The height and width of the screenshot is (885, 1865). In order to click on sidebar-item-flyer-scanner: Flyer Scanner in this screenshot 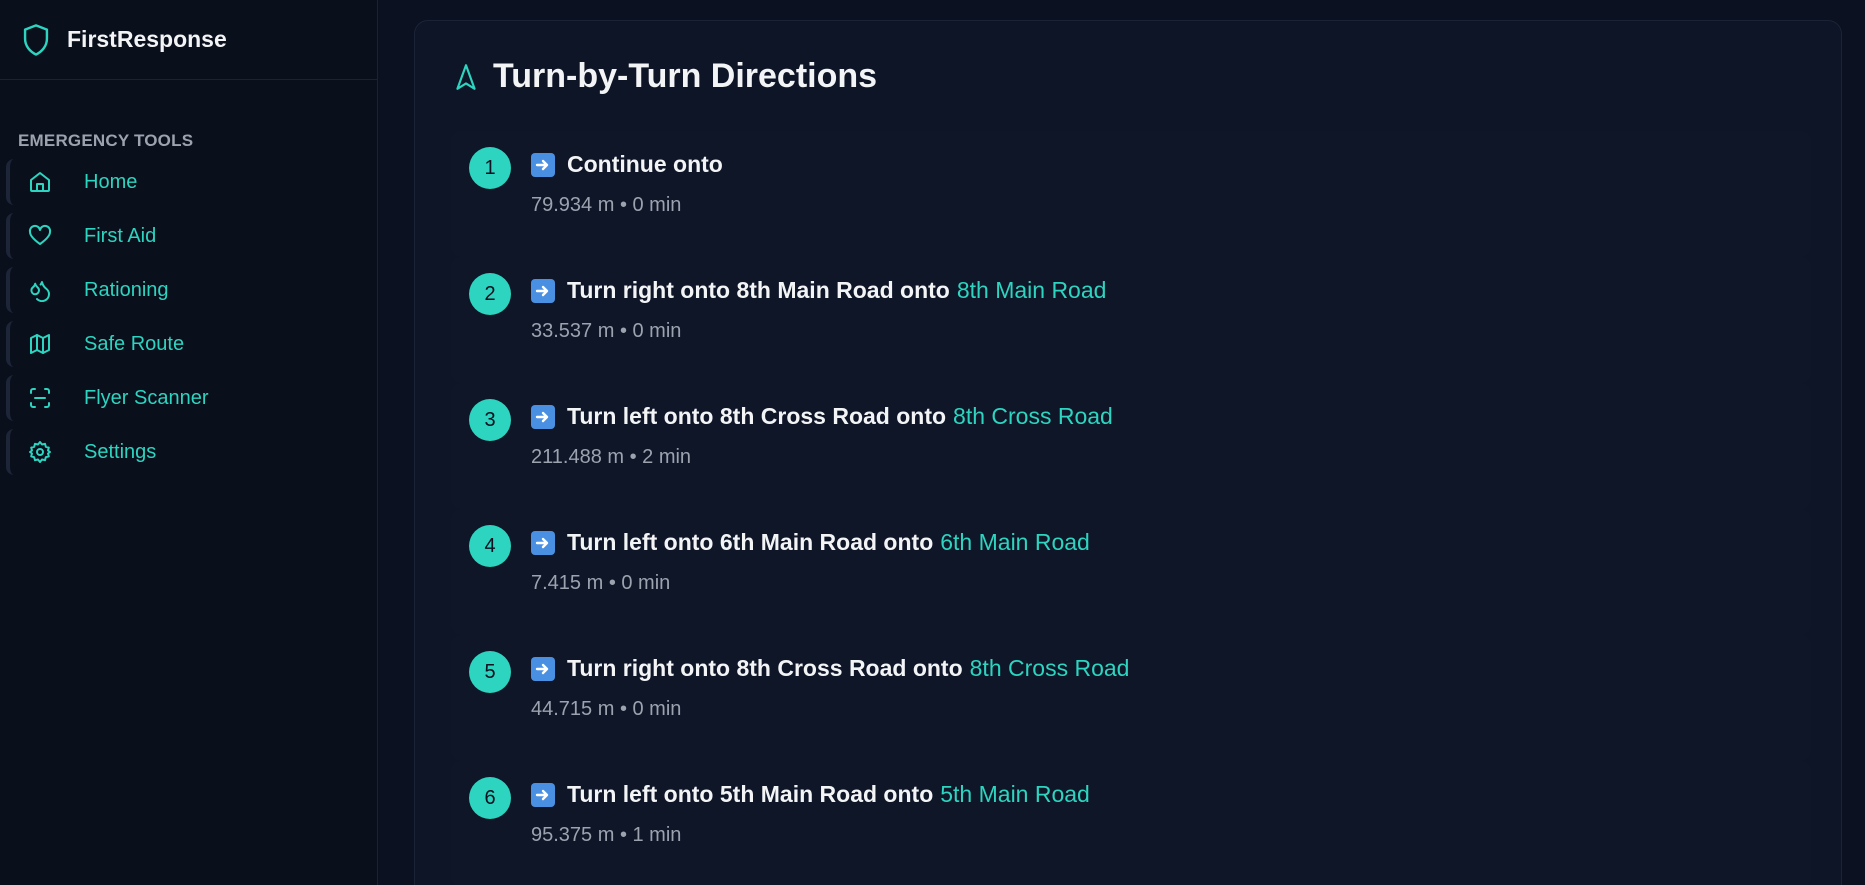, I will do `click(191, 398)`.